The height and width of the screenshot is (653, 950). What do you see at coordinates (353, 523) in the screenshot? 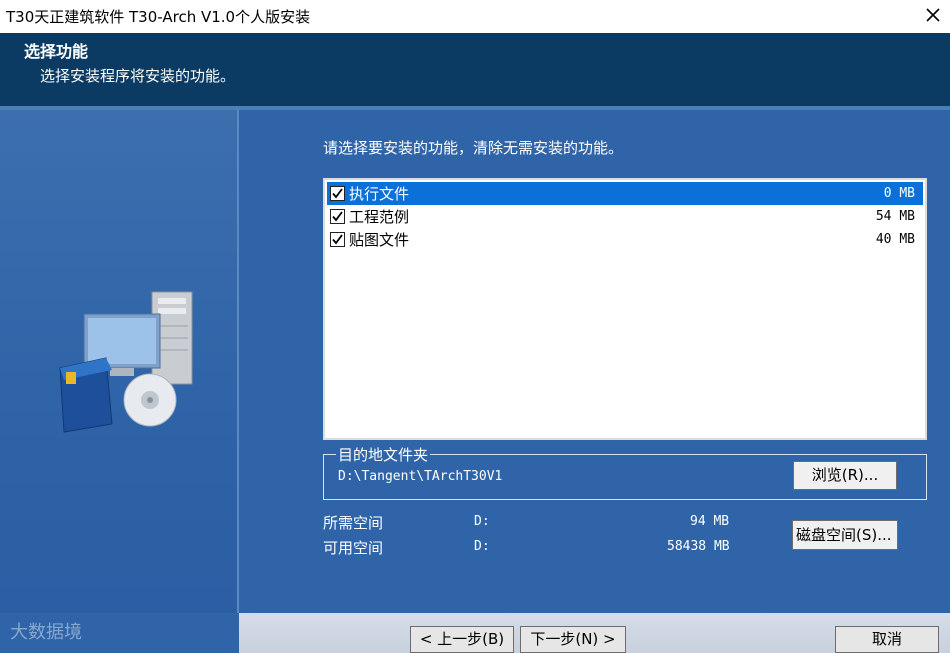
I see `required-space-label: 所需空间` at bounding box center [353, 523].